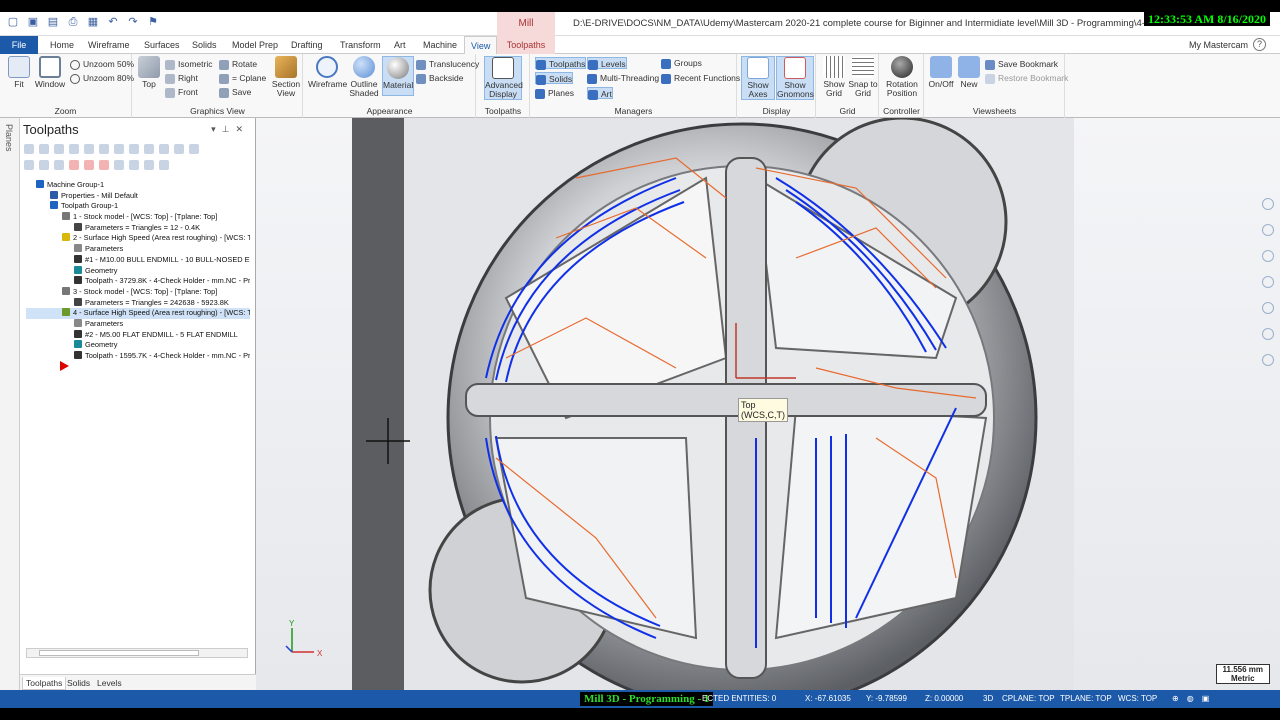  What do you see at coordinates (138, 196) in the screenshot?
I see `tree-node: Properties - Mill Default` at bounding box center [138, 196].